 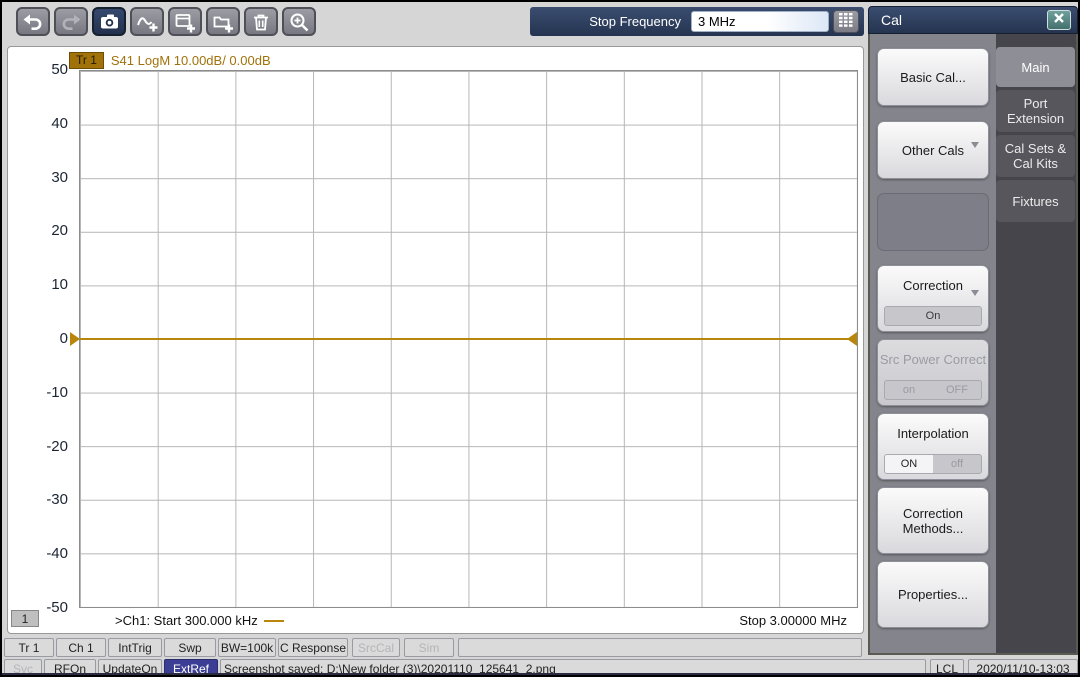 What do you see at coordinates (59, 123) in the screenshot?
I see `y-tick: 40` at bounding box center [59, 123].